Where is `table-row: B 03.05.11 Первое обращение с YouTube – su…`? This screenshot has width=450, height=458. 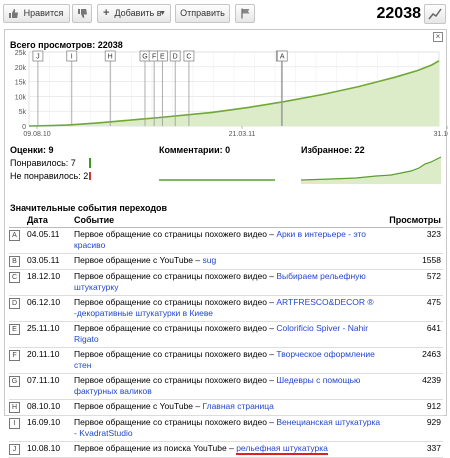
table-row: B 03.05.11 Первое обращение с YouTube – su… is located at coordinates (226, 261).